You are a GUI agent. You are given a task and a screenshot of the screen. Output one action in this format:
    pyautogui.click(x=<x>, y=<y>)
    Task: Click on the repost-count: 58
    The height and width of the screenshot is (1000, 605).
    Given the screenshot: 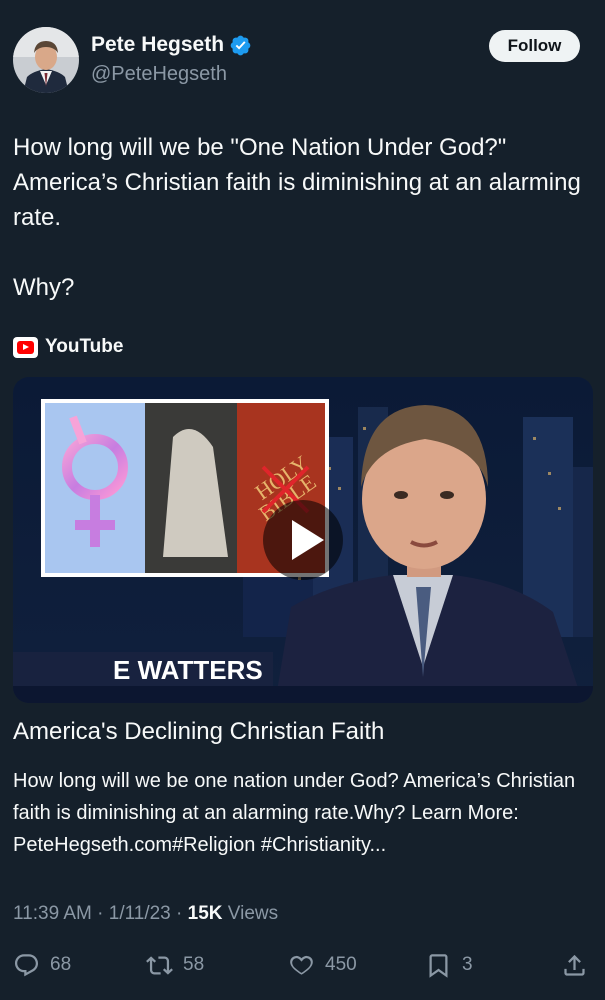 What is the action you would take?
    pyautogui.click(x=194, y=964)
    